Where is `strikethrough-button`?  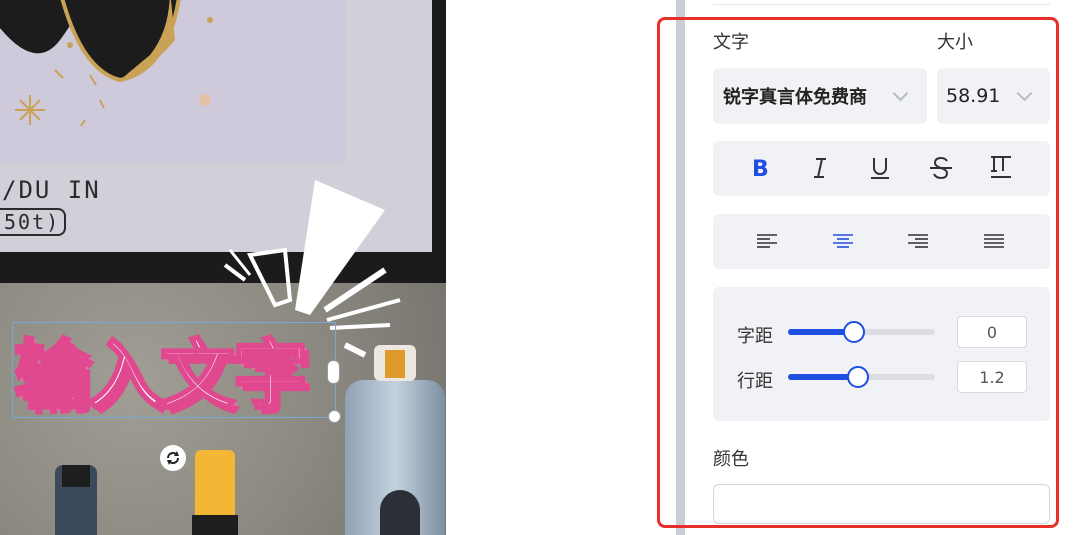
strikethrough-button is located at coordinates (941, 168).